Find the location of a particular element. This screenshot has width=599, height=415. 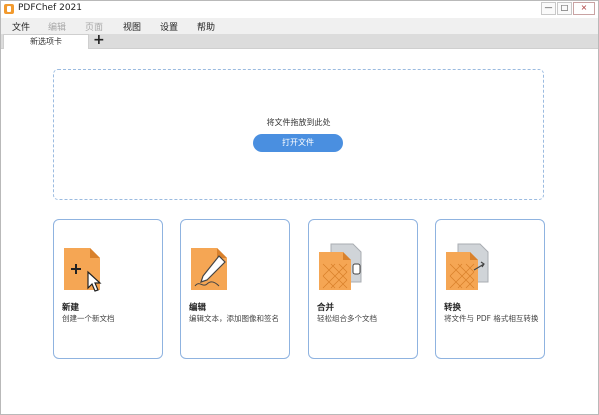

menu-help: 帮助 is located at coordinates (206, 26).